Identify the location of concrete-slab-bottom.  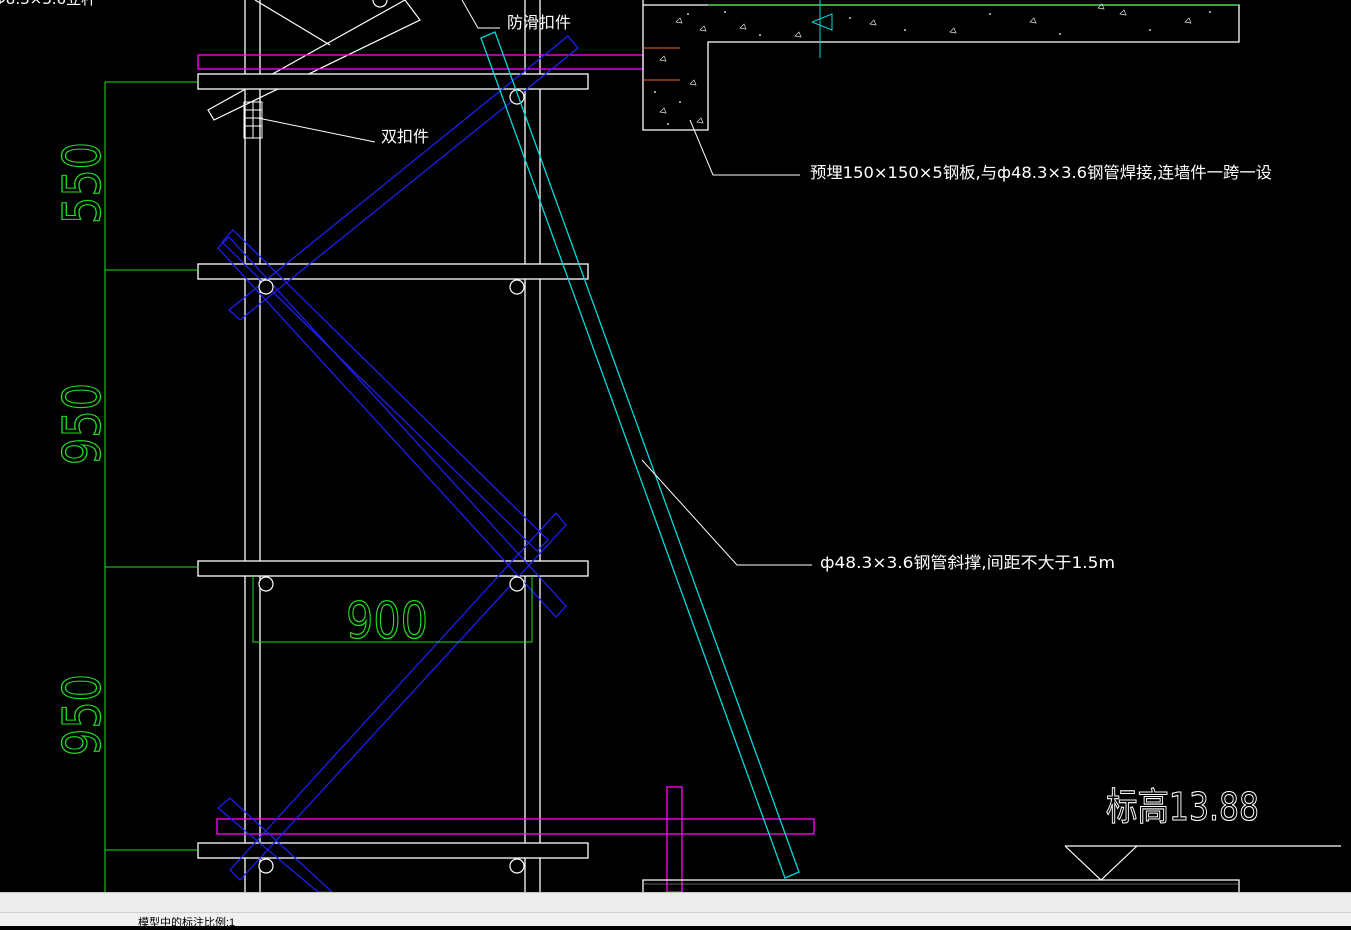
(941, 885).